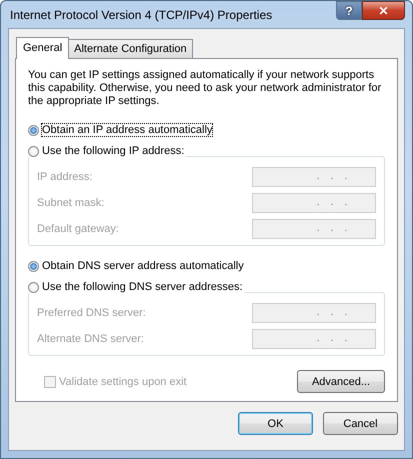 This screenshot has height=459, width=413. What do you see at coordinates (130, 48) in the screenshot?
I see `tab: Alternate Configuration` at bounding box center [130, 48].